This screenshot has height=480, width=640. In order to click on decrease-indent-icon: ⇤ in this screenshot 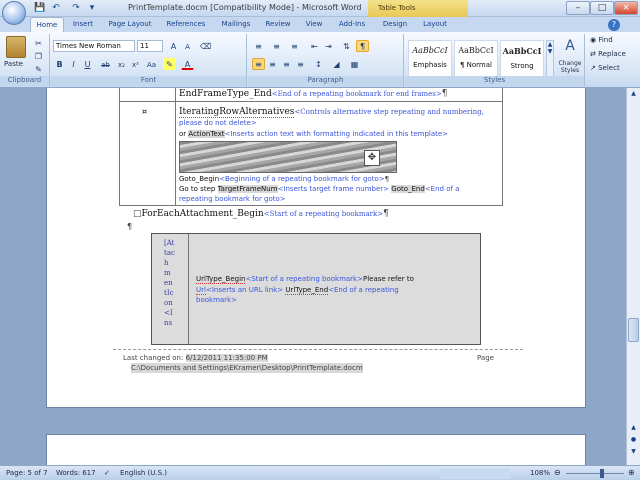, I will do `click(314, 46)`.